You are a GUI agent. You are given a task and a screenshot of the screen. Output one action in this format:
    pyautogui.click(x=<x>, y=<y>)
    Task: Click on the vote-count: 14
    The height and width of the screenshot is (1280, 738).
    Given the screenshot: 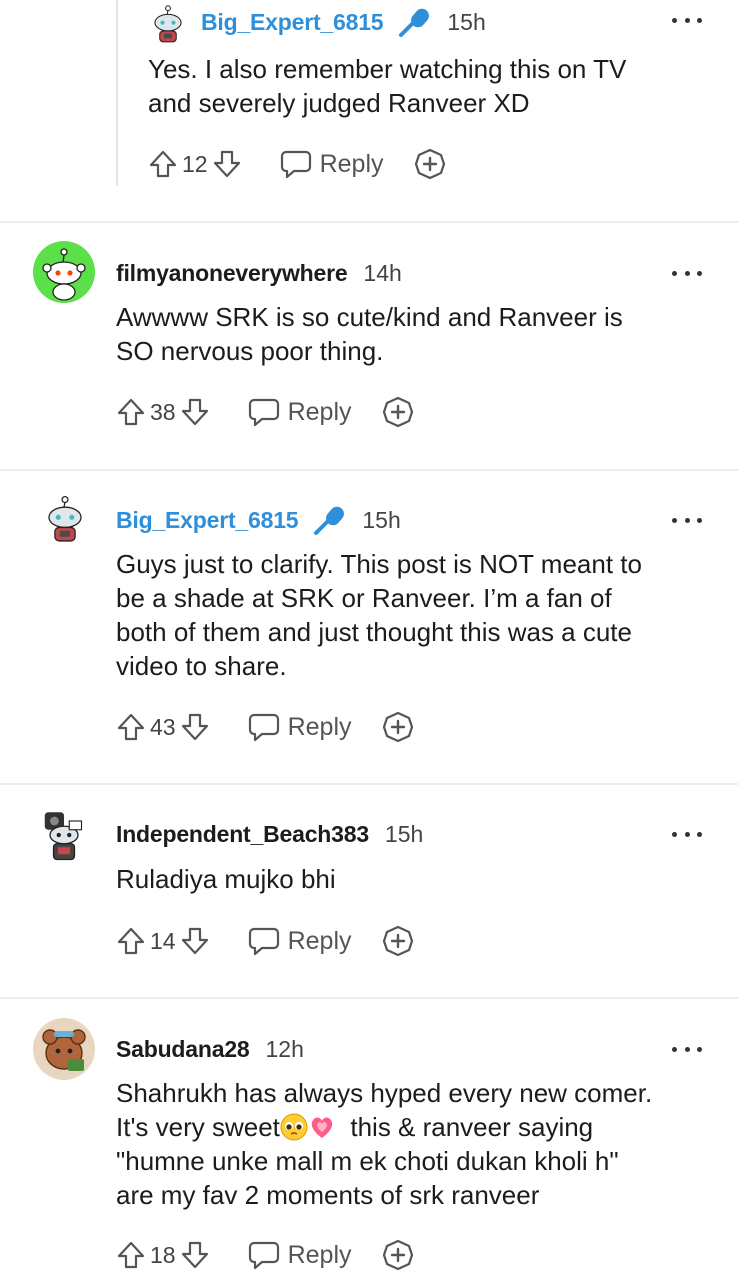 What is the action you would take?
    pyautogui.click(x=163, y=940)
    